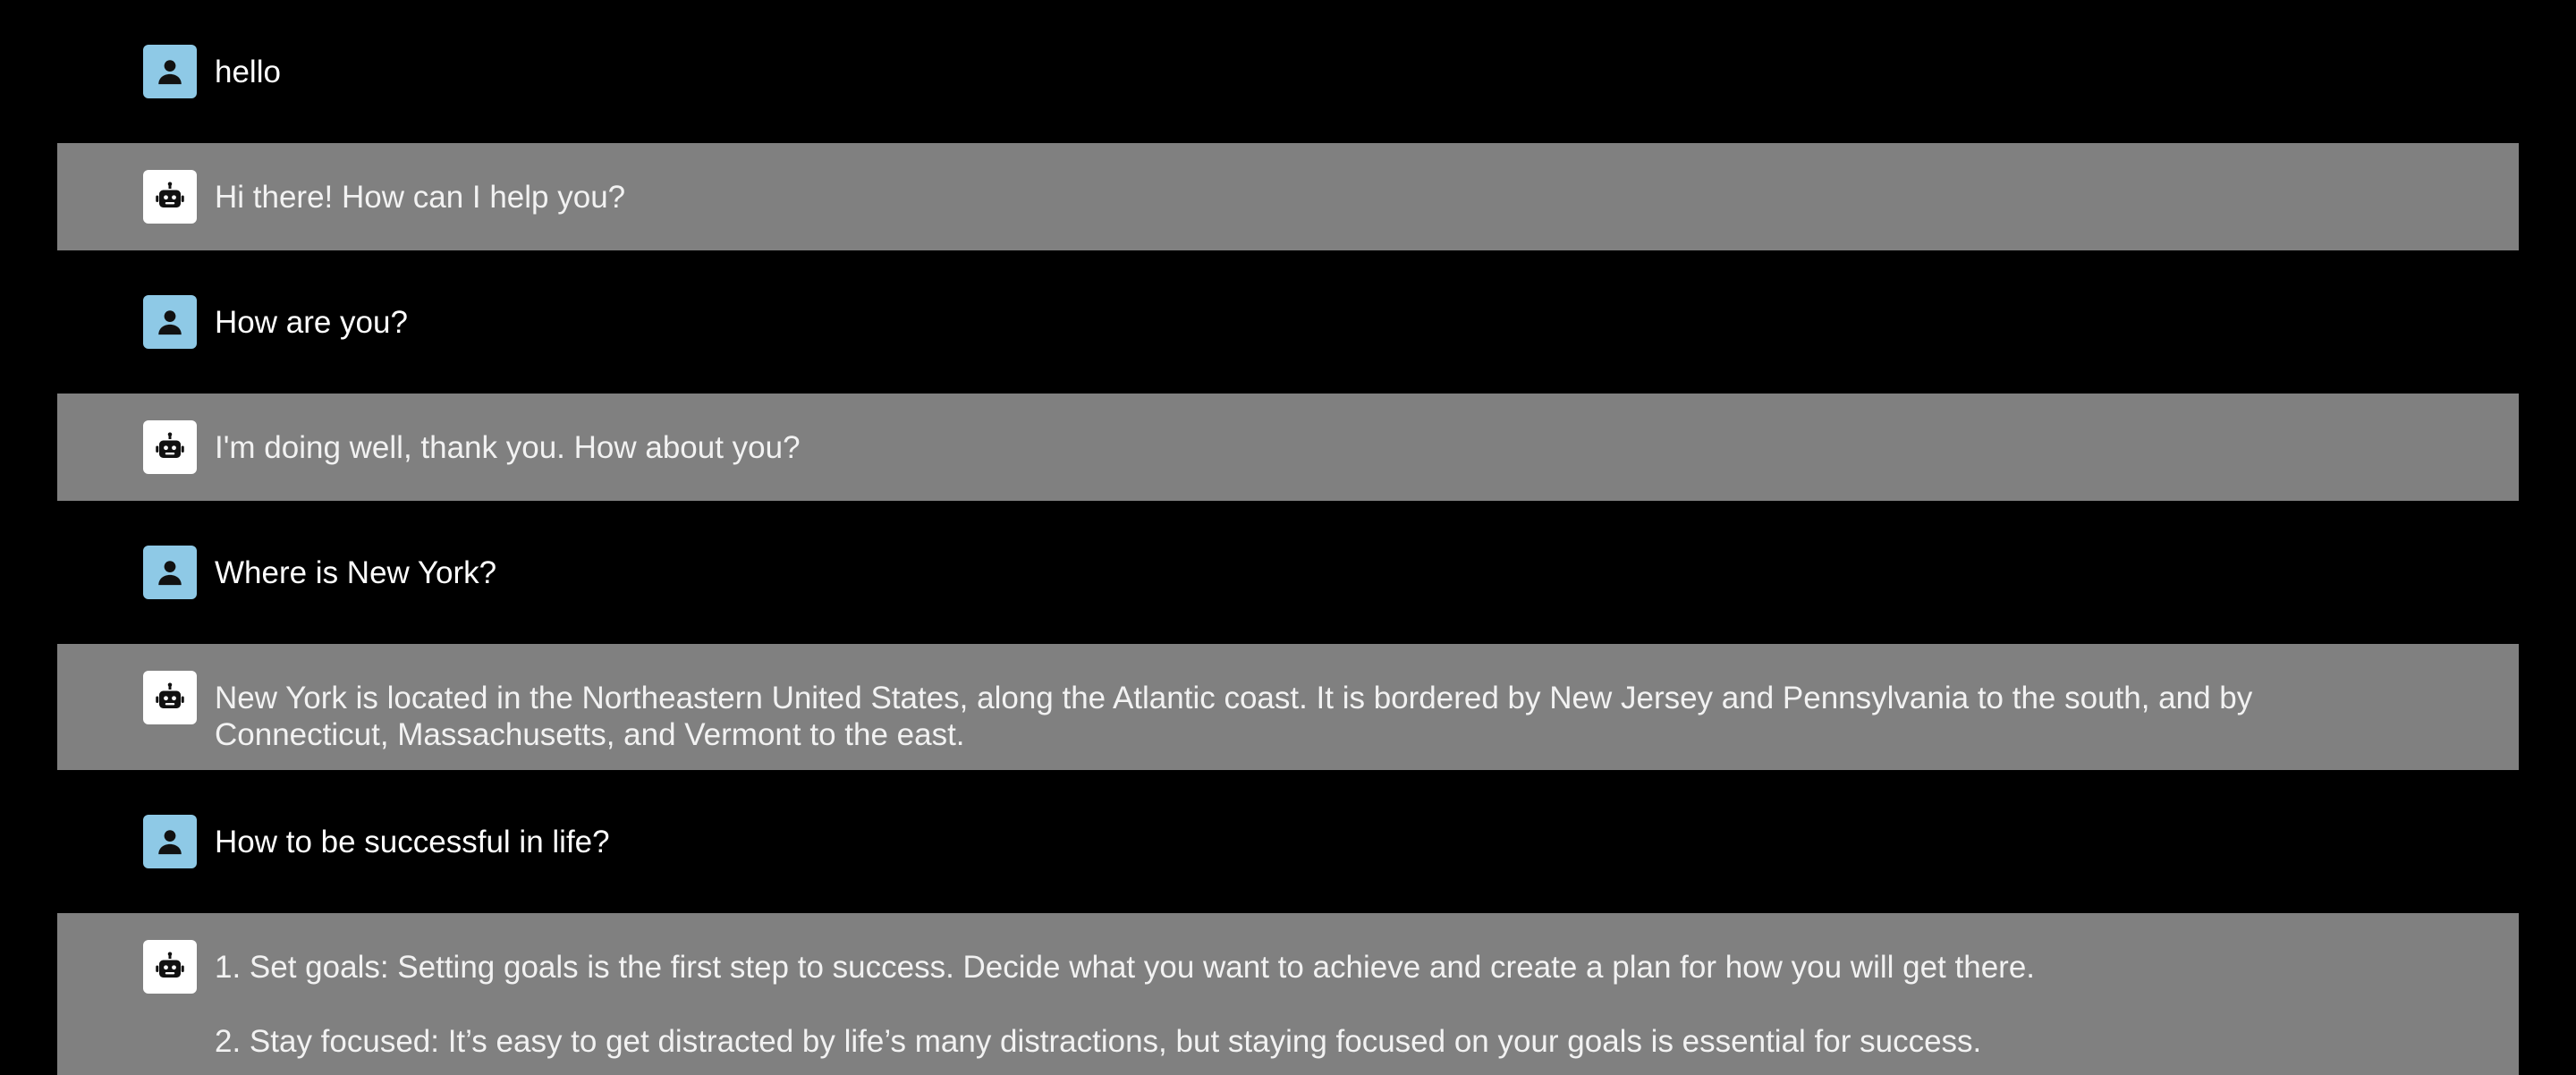 This screenshot has width=2576, height=1075. I want to click on message-text: How to be successful in life?, so click(1322, 842).